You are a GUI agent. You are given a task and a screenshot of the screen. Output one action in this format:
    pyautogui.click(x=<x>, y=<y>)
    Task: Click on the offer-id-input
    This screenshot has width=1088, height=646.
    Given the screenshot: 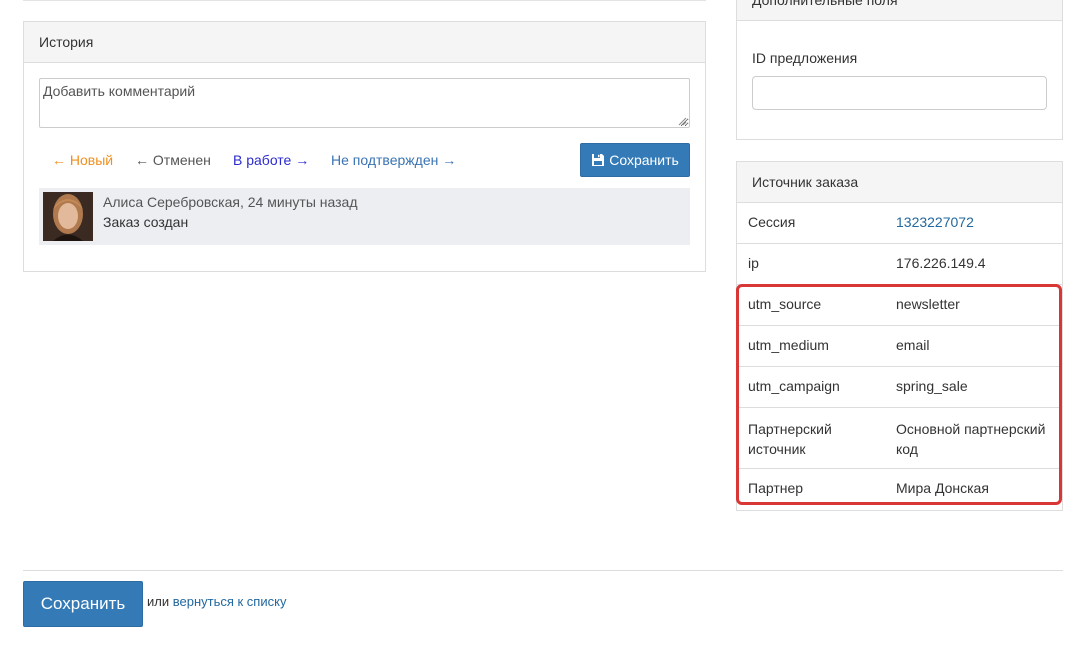 What is the action you would take?
    pyautogui.click(x=899, y=93)
    